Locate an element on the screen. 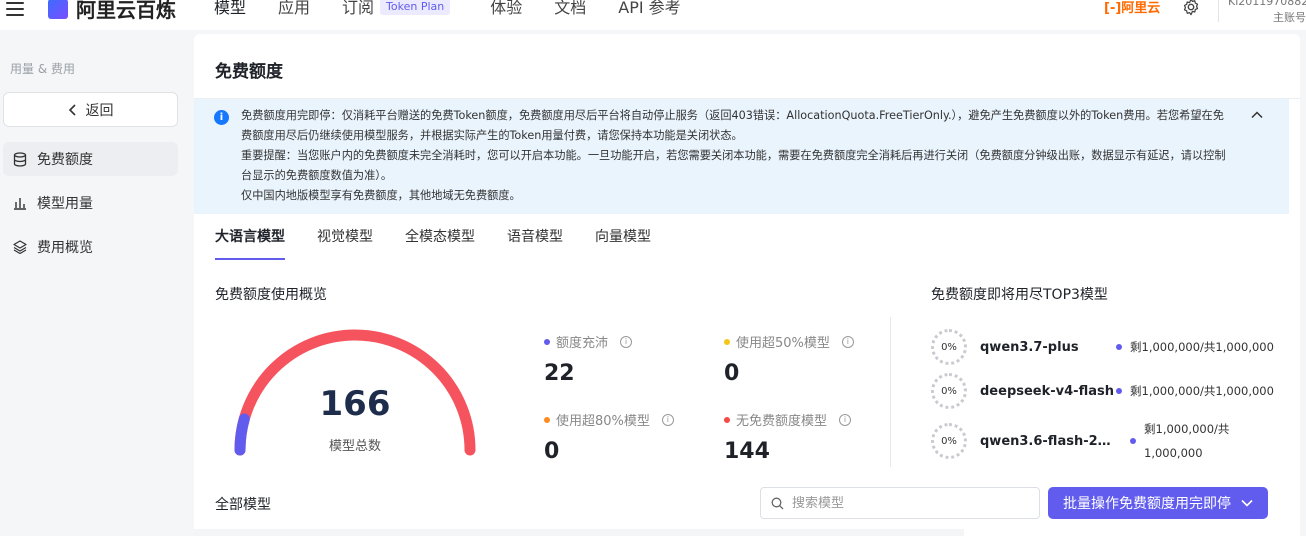  bar-chart-icon is located at coordinates (20, 204).